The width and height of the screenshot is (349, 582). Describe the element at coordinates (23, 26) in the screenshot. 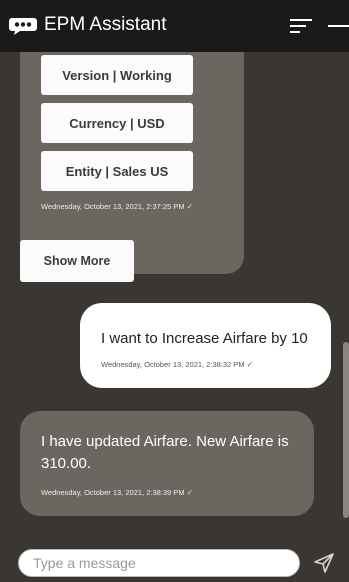

I see `chat-bubble-icon` at that location.